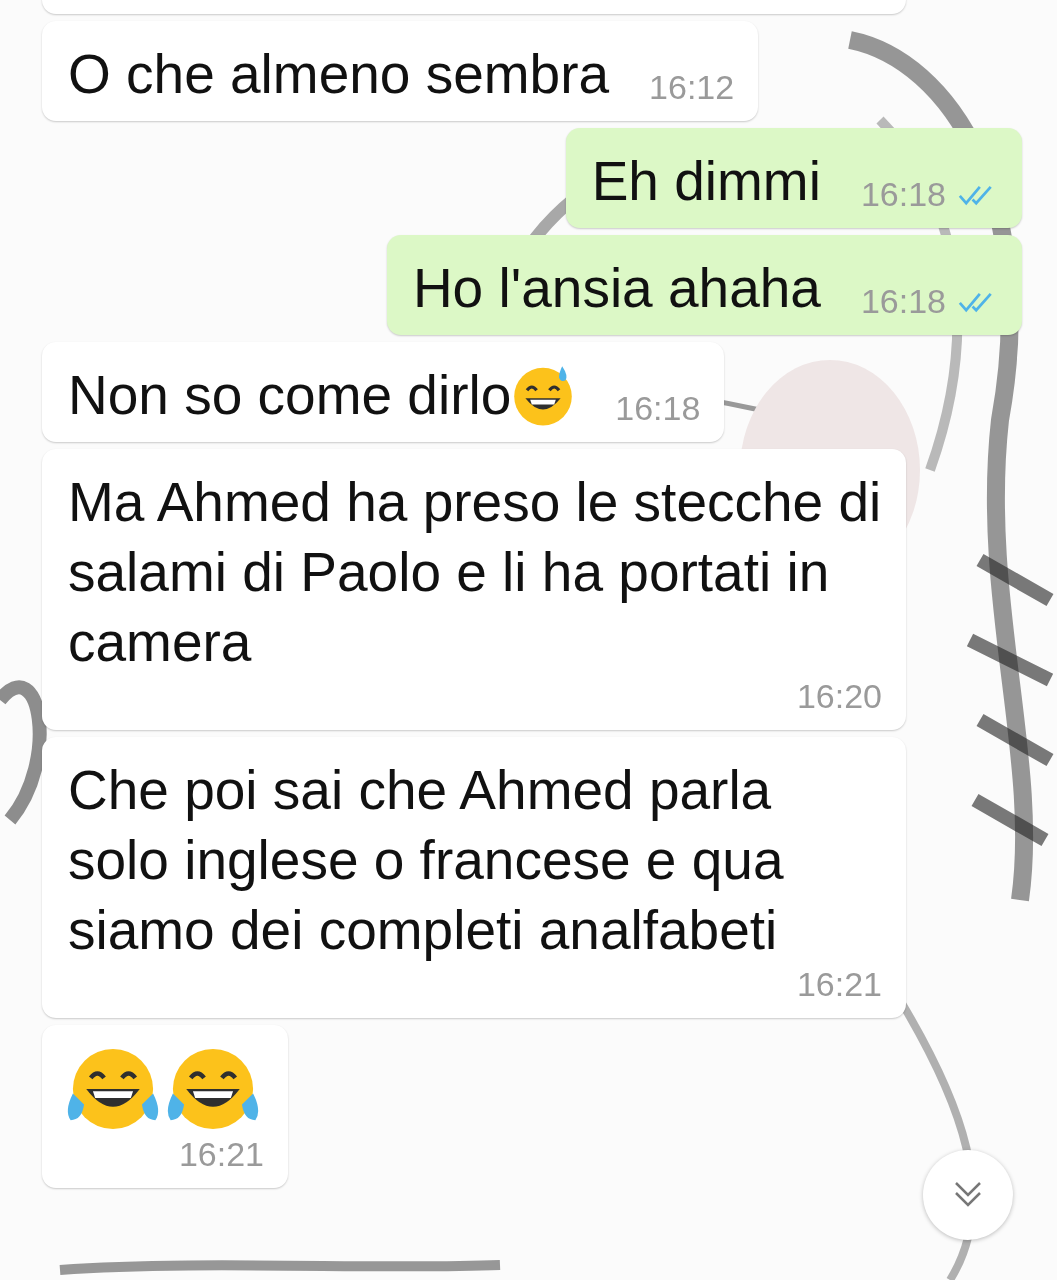 This screenshot has height=1280, width=1057. What do you see at coordinates (339, 74) in the screenshot?
I see `message-text: O che almeno sembra` at bounding box center [339, 74].